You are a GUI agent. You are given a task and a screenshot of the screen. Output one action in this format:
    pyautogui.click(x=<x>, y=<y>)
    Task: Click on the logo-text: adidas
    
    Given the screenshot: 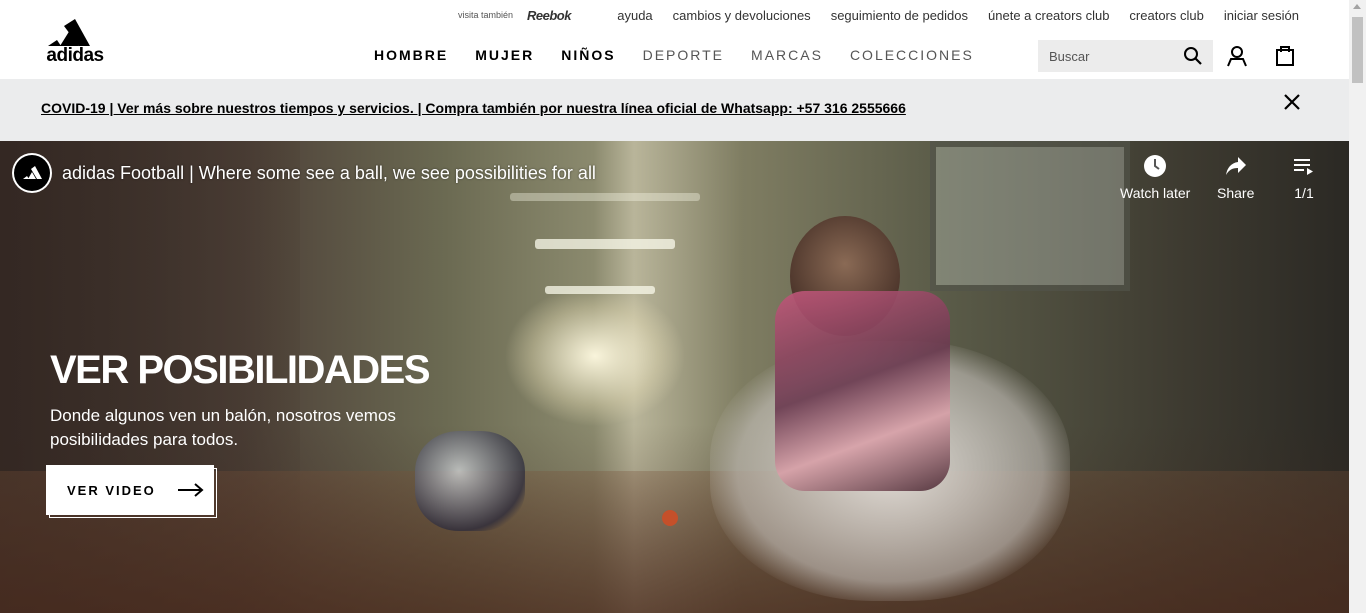 What is the action you would take?
    pyautogui.click(x=75, y=55)
    